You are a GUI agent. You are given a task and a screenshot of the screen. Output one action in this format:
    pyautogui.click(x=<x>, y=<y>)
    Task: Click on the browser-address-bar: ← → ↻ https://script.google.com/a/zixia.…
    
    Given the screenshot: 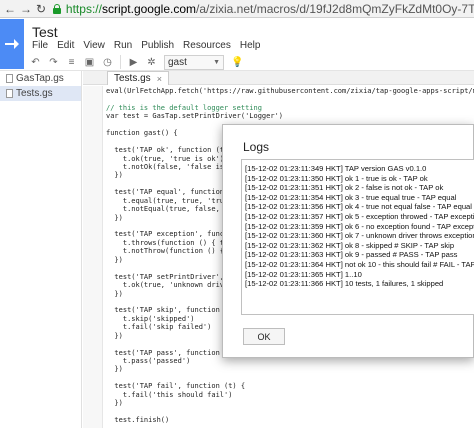 What is the action you would take?
    pyautogui.click(x=237, y=9)
    